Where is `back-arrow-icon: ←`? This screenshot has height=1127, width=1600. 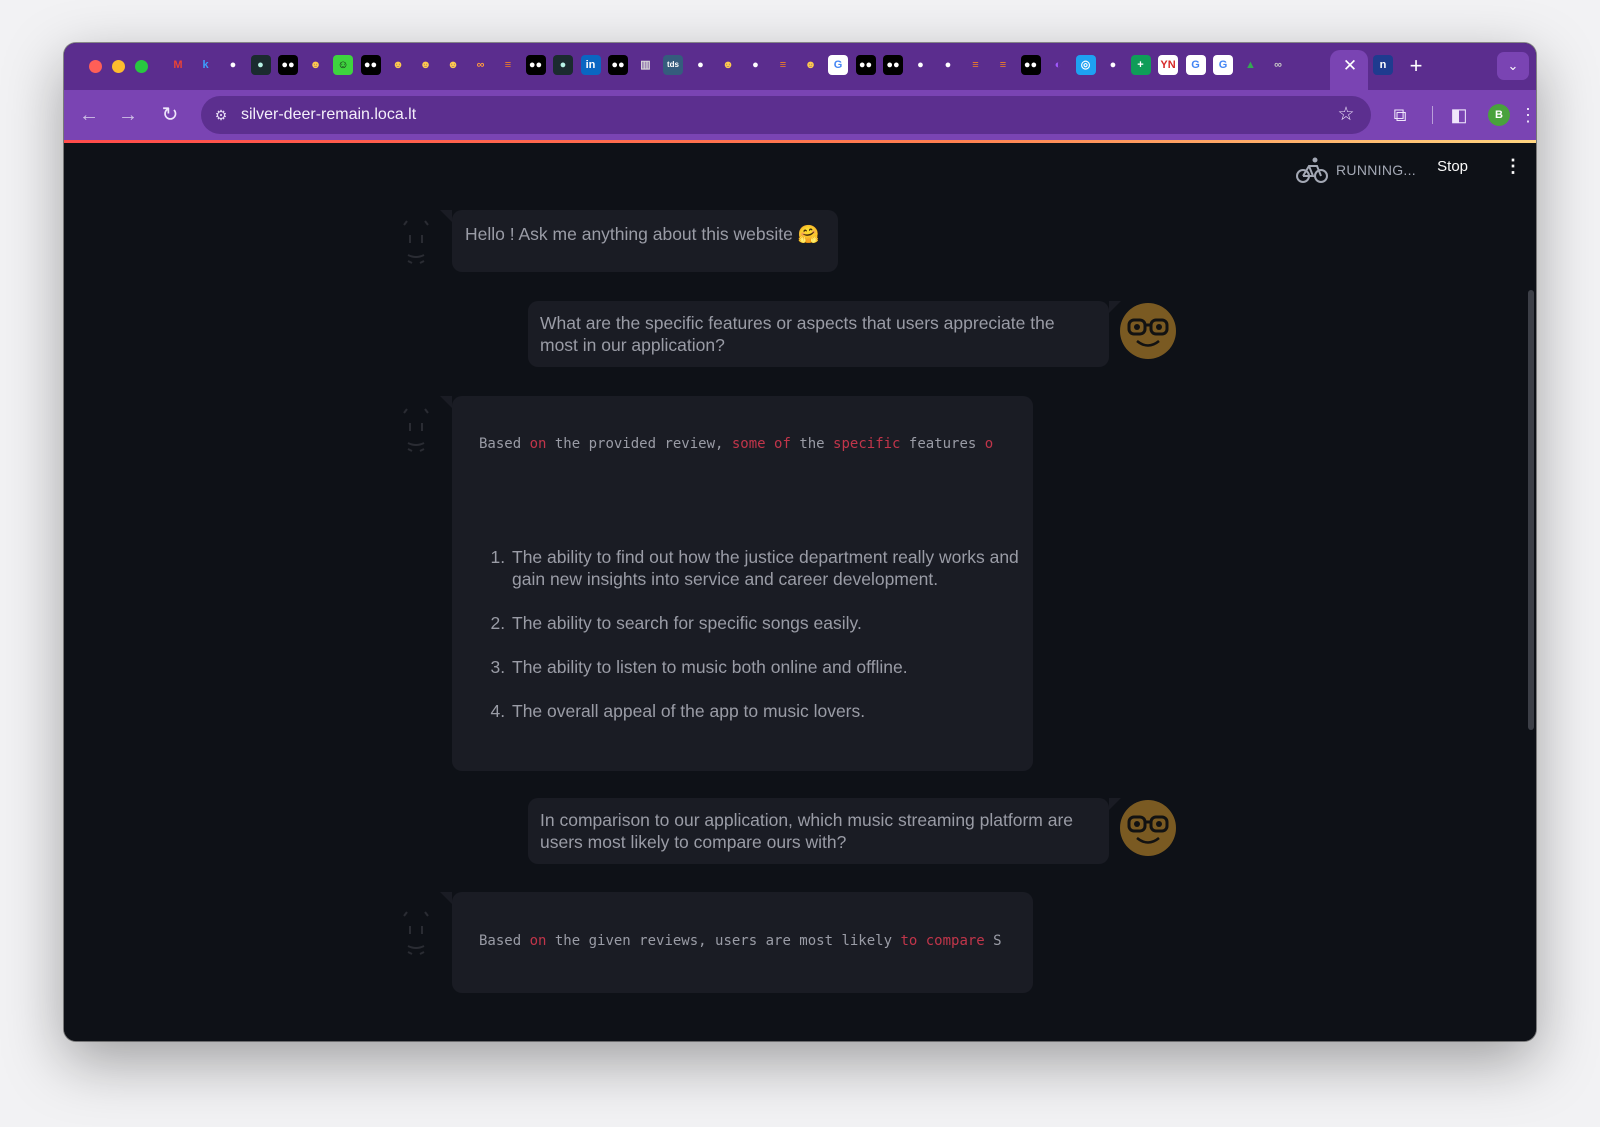
back-arrow-icon: ← is located at coordinates (89, 115).